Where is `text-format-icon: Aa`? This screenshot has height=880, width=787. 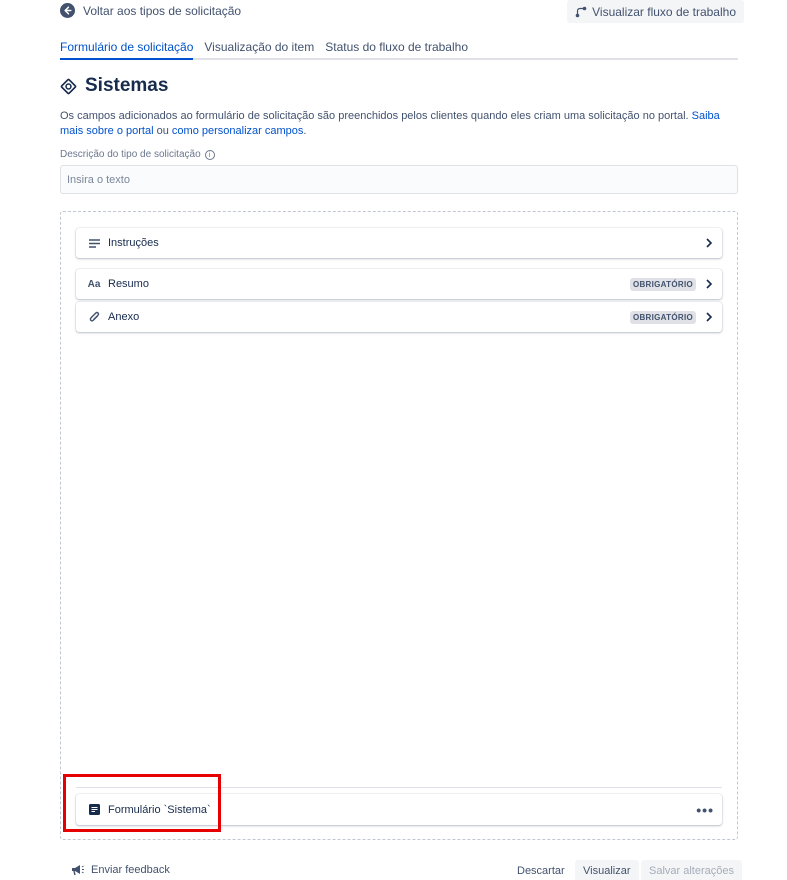
text-format-icon: Aa is located at coordinates (94, 284).